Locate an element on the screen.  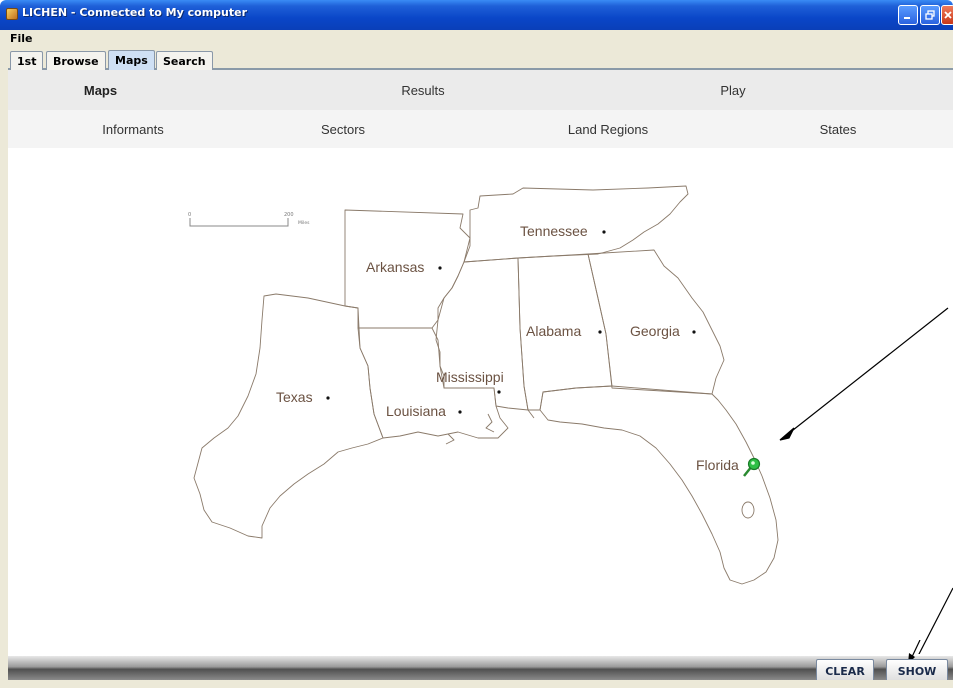
menu-bar: File is located at coordinates (476, 39).